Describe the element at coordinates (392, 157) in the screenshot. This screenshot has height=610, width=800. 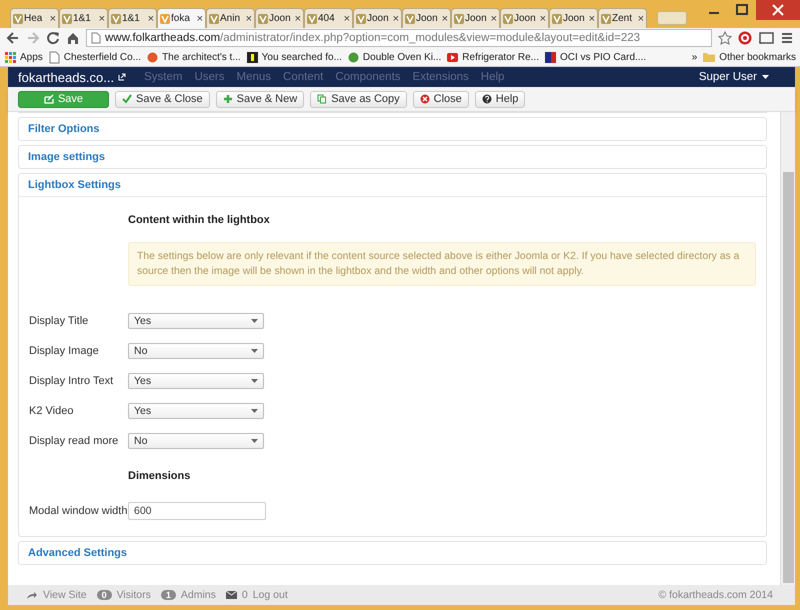
I see `panel-header: Image settings` at that location.